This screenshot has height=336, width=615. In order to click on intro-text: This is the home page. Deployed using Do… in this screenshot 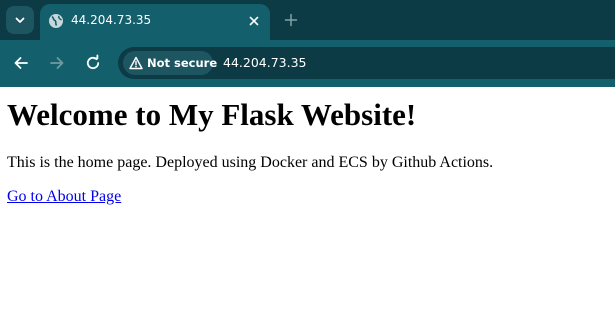, I will do `click(250, 162)`.